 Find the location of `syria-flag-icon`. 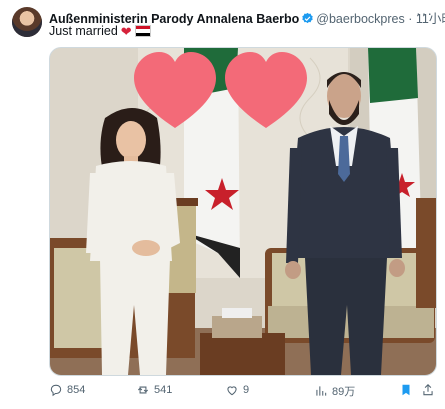

syria-flag-icon is located at coordinates (142, 31).